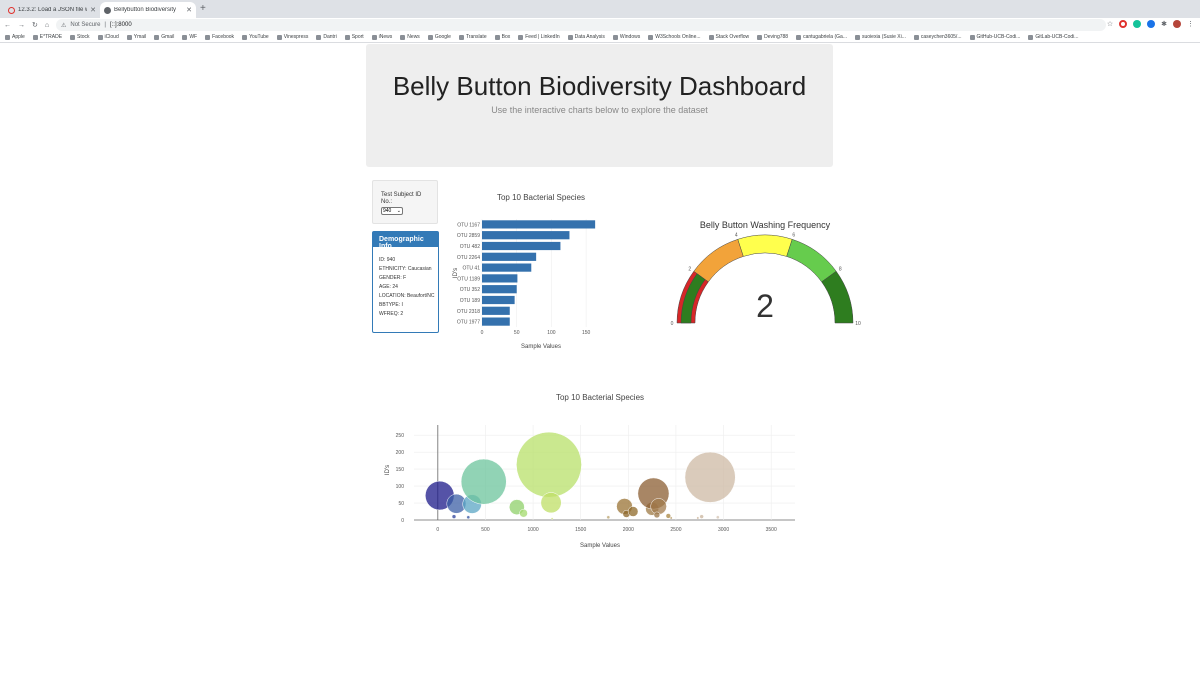 This screenshot has height=675, width=1200. I want to click on bookmark-item: iCloud, so click(108, 37).